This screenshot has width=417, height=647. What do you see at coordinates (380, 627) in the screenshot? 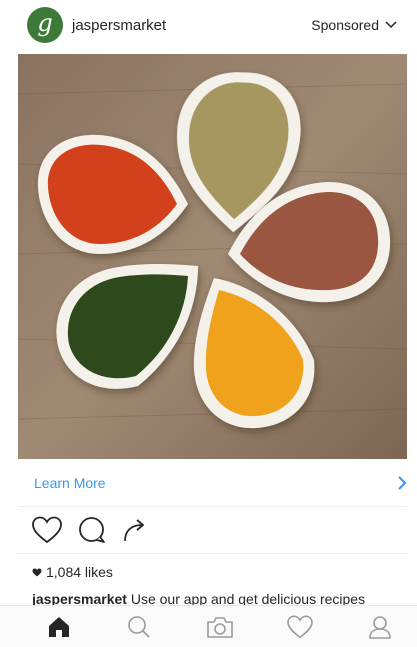
I see `profile-icon` at bounding box center [380, 627].